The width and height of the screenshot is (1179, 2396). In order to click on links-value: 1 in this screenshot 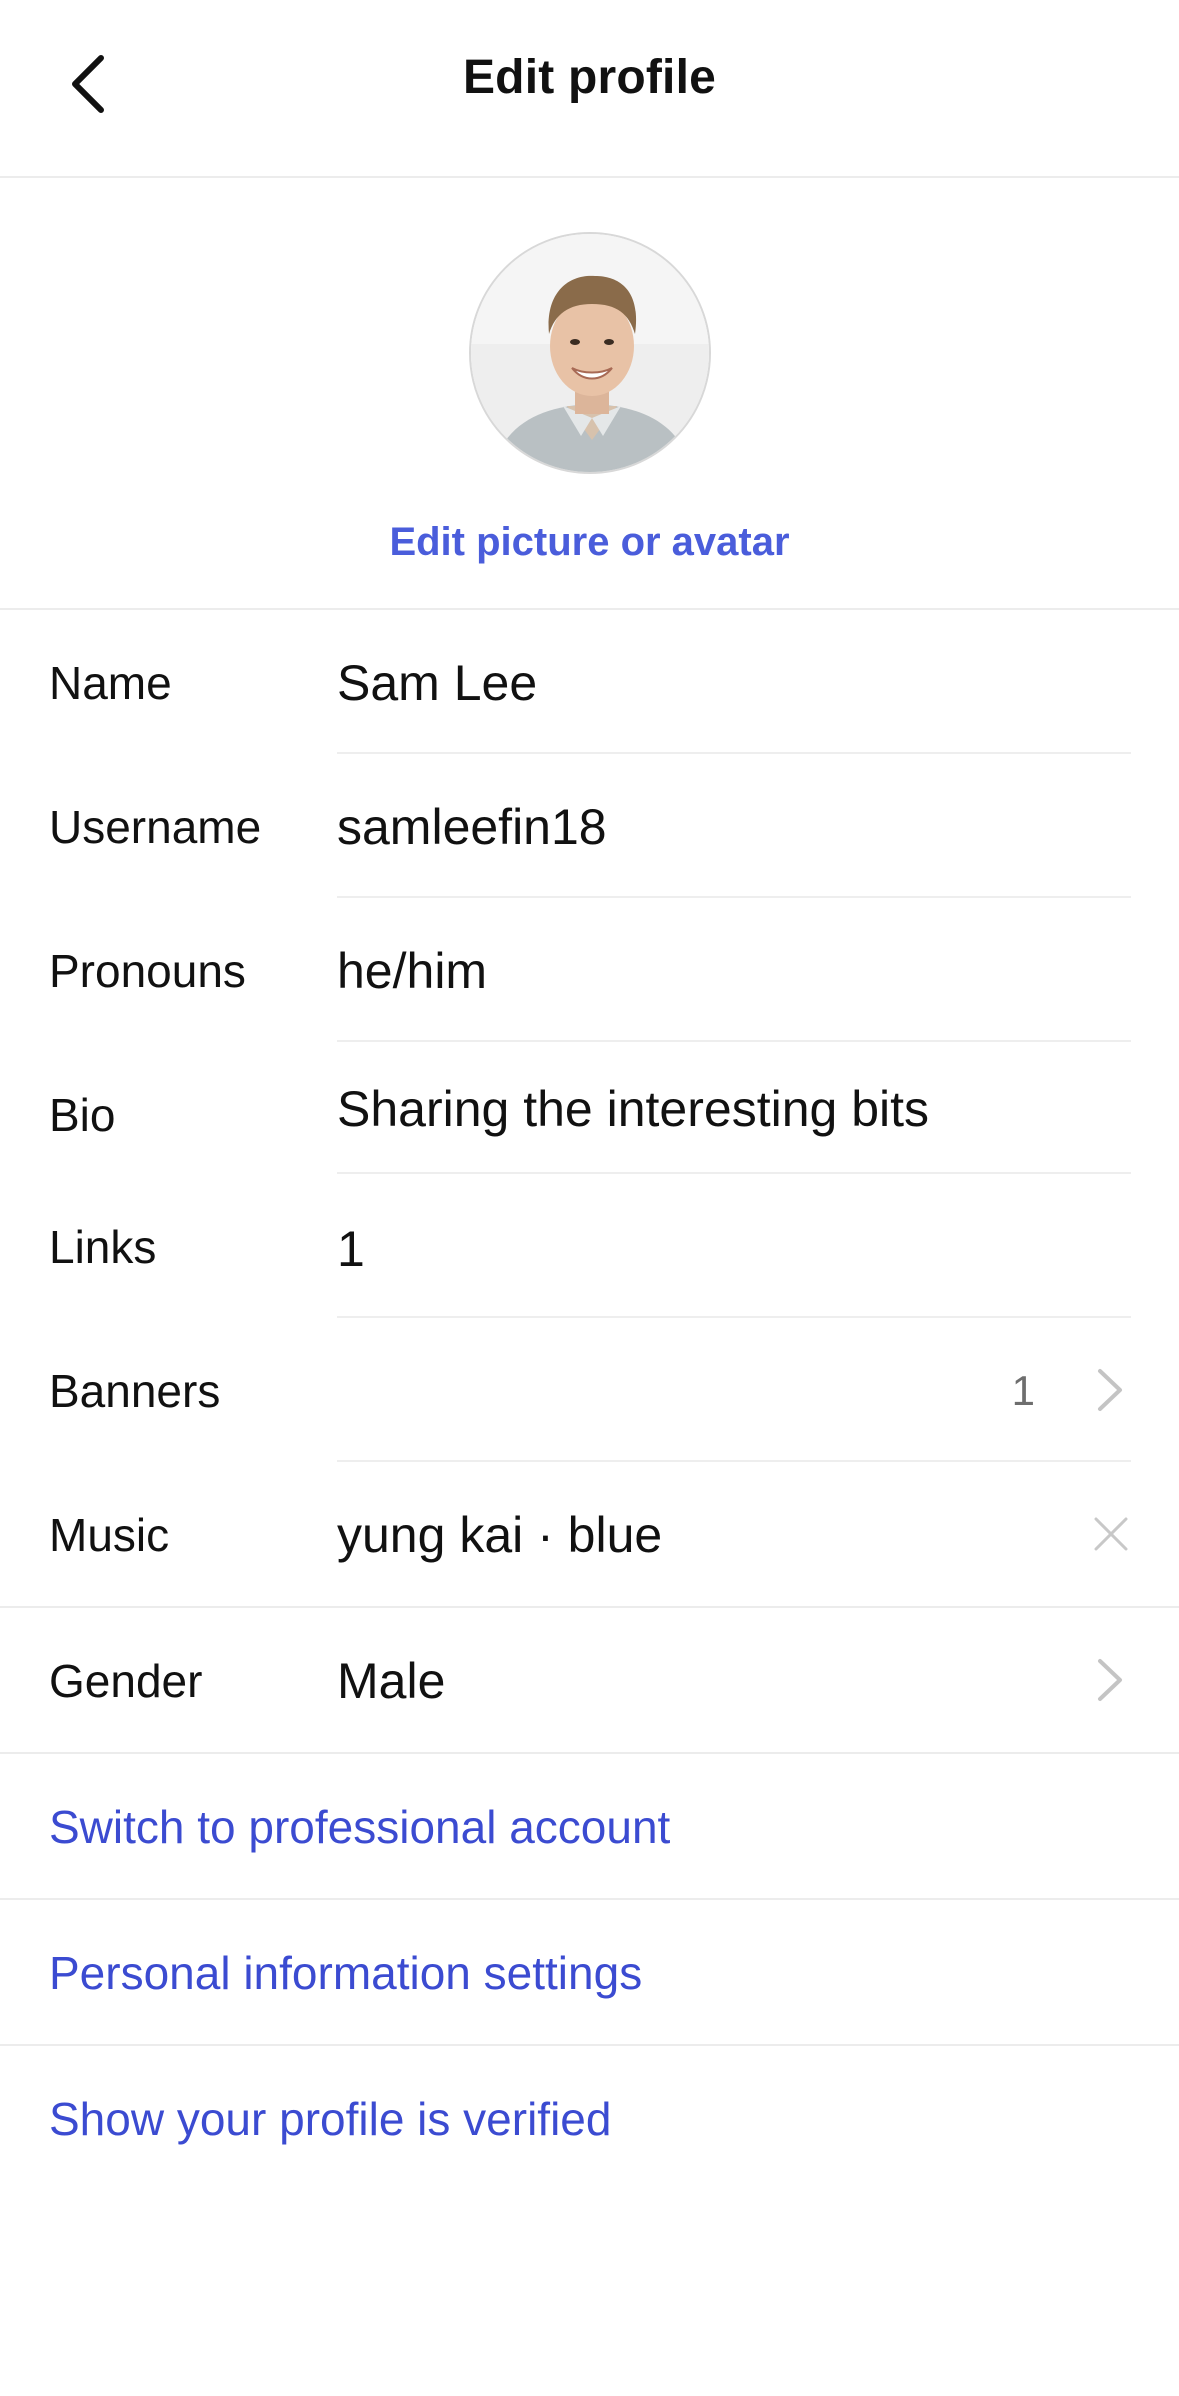, I will do `click(351, 1249)`.